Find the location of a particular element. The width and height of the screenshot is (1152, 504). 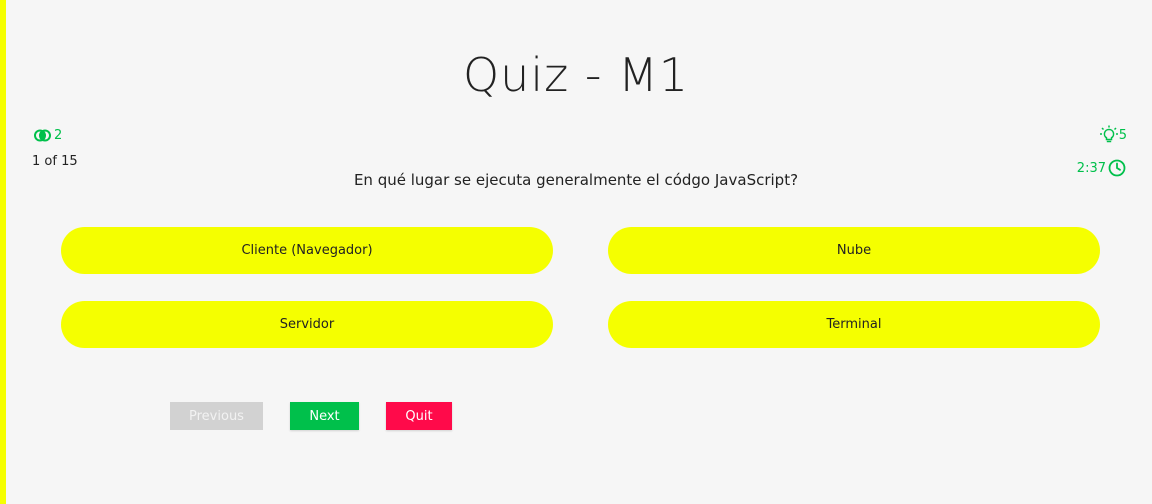

fifty-fifty-icon is located at coordinates (42, 135).